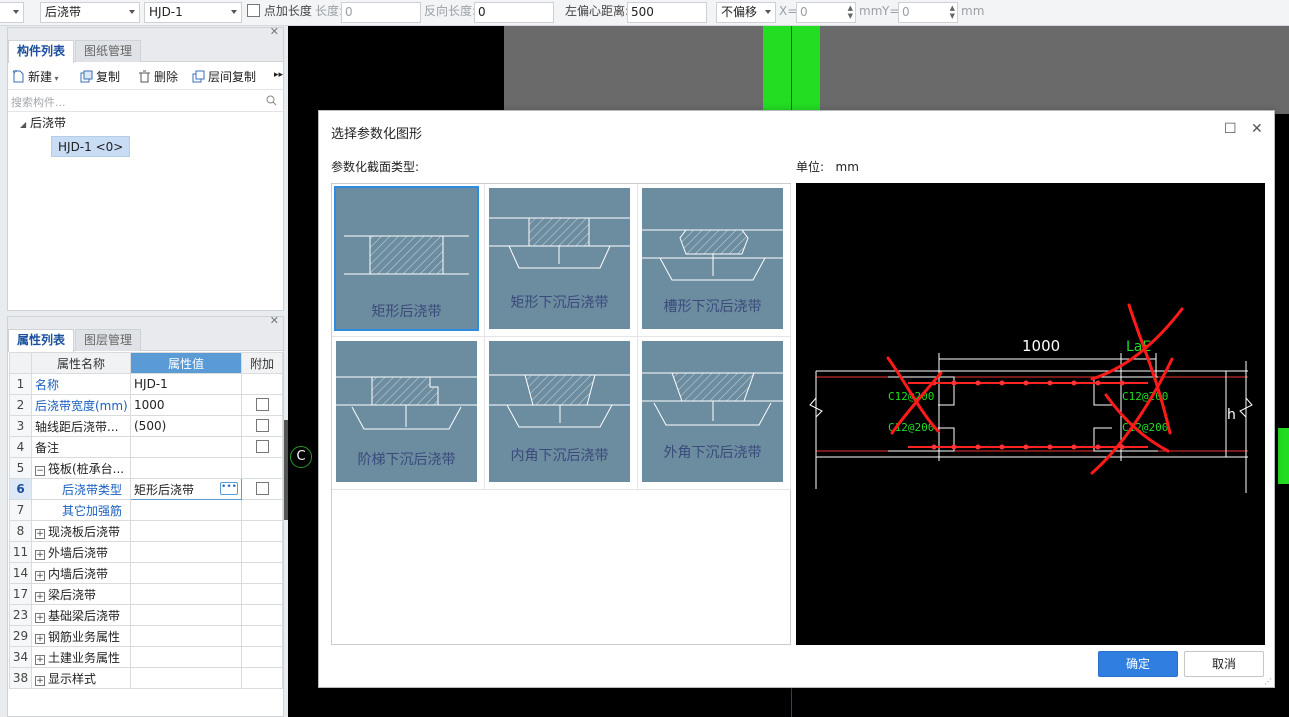 The width and height of the screenshot is (1289, 717). Describe the element at coordinates (41, 51) in the screenshot. I see `tab-component-list: 构件列表` at that location.